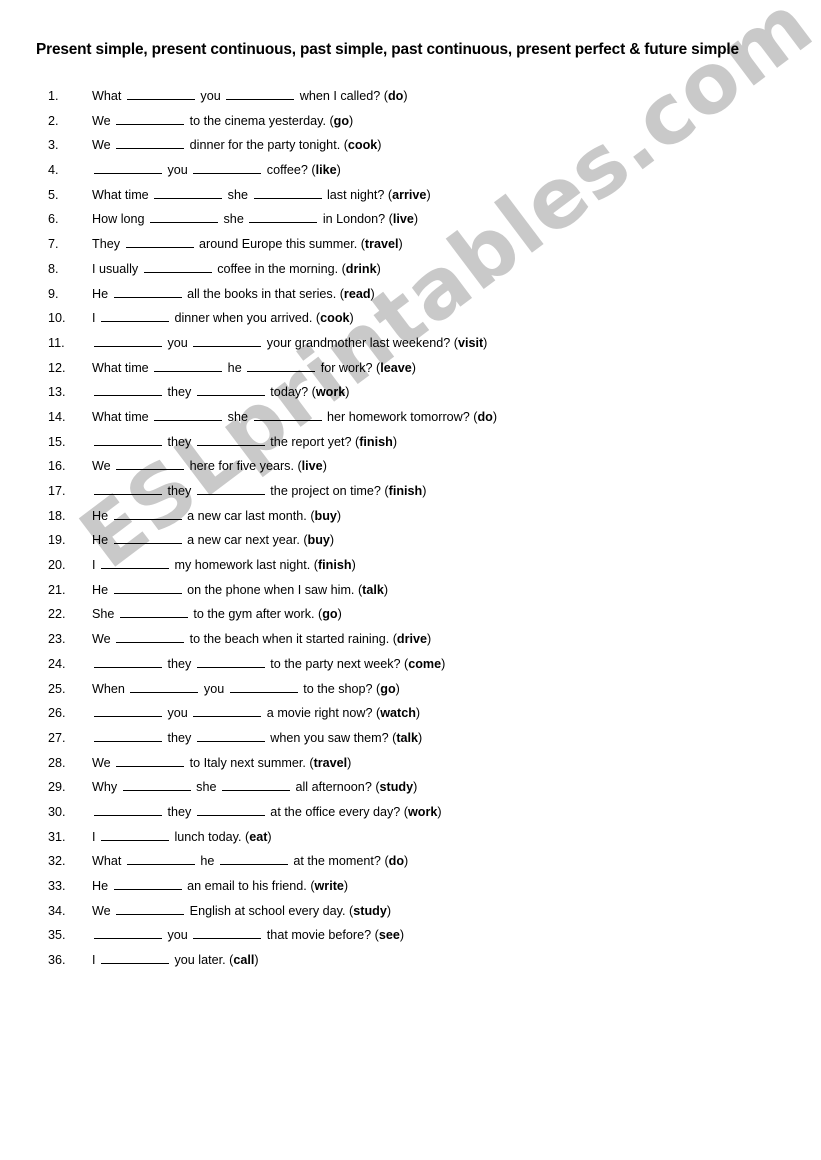 This screenshot has width=821, height=1160. I want to click on exercise-sentence: What time she last night? (arrive), so click(261, 195).